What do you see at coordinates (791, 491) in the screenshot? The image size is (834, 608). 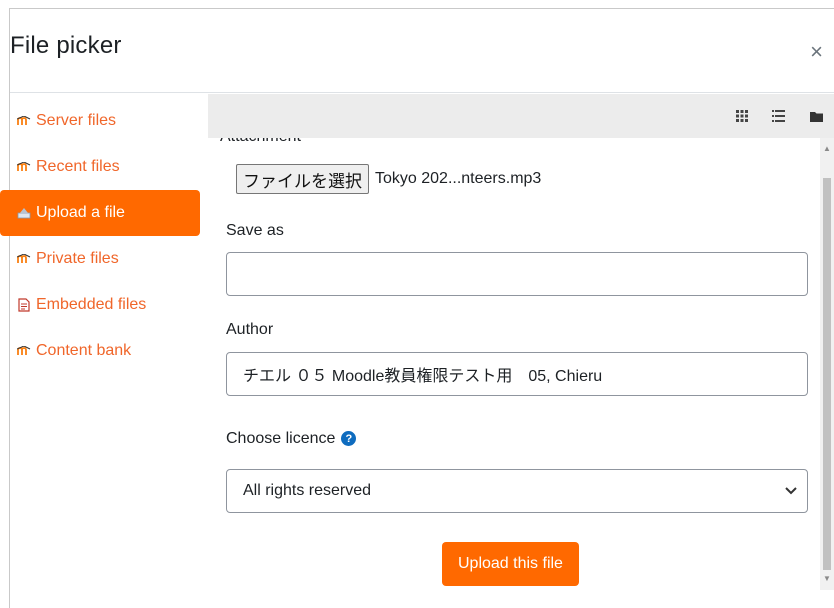 I see `chevron-down-icon` at bounding box center [791, 491].